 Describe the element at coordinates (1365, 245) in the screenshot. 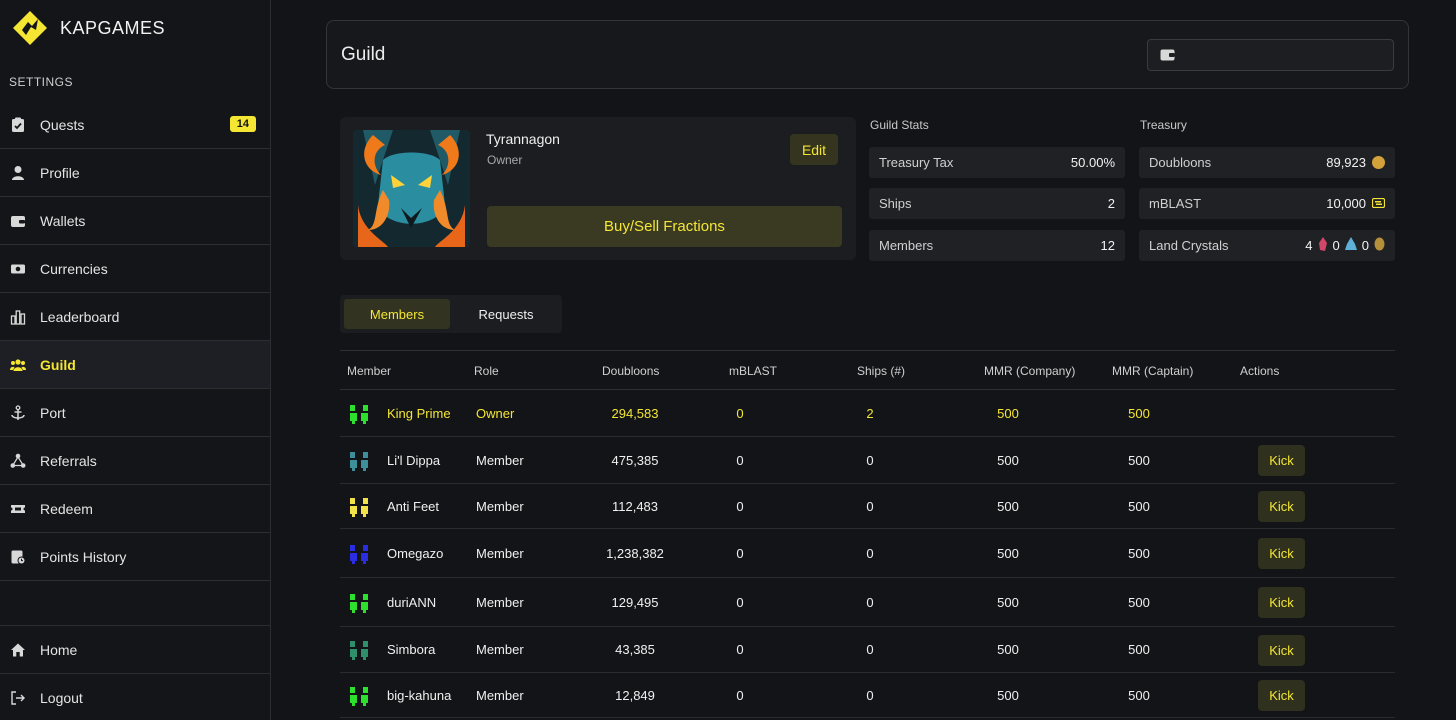

I see `gold-crystal-count: 0` at that location.